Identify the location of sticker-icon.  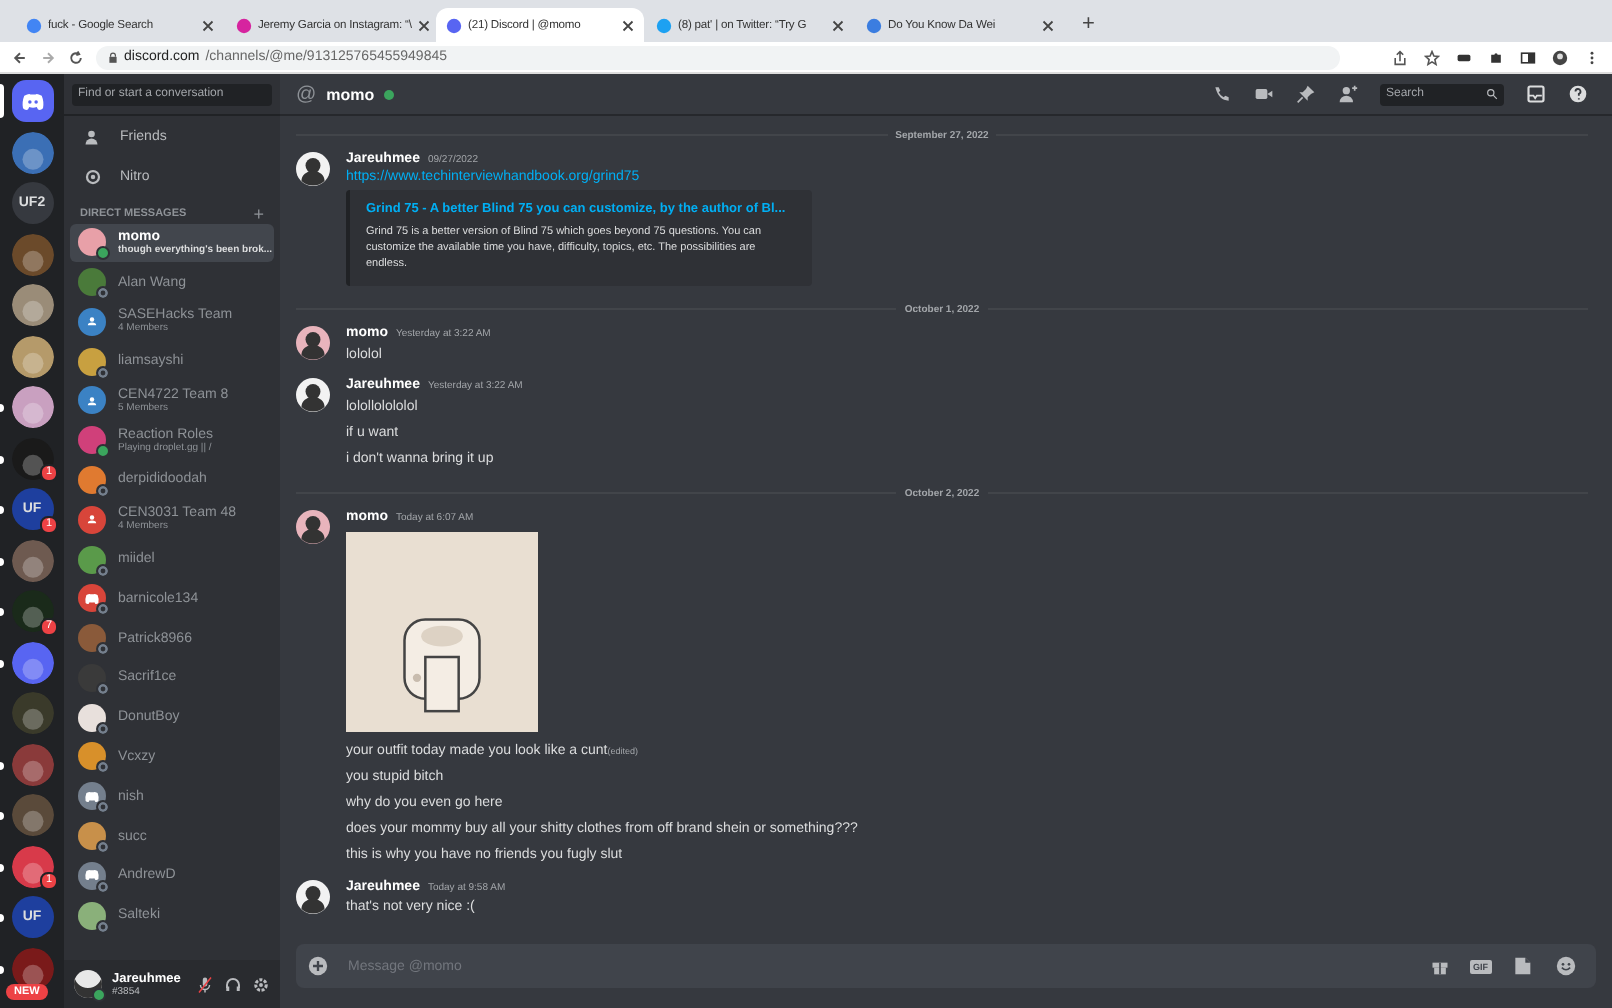
(1522, 966).